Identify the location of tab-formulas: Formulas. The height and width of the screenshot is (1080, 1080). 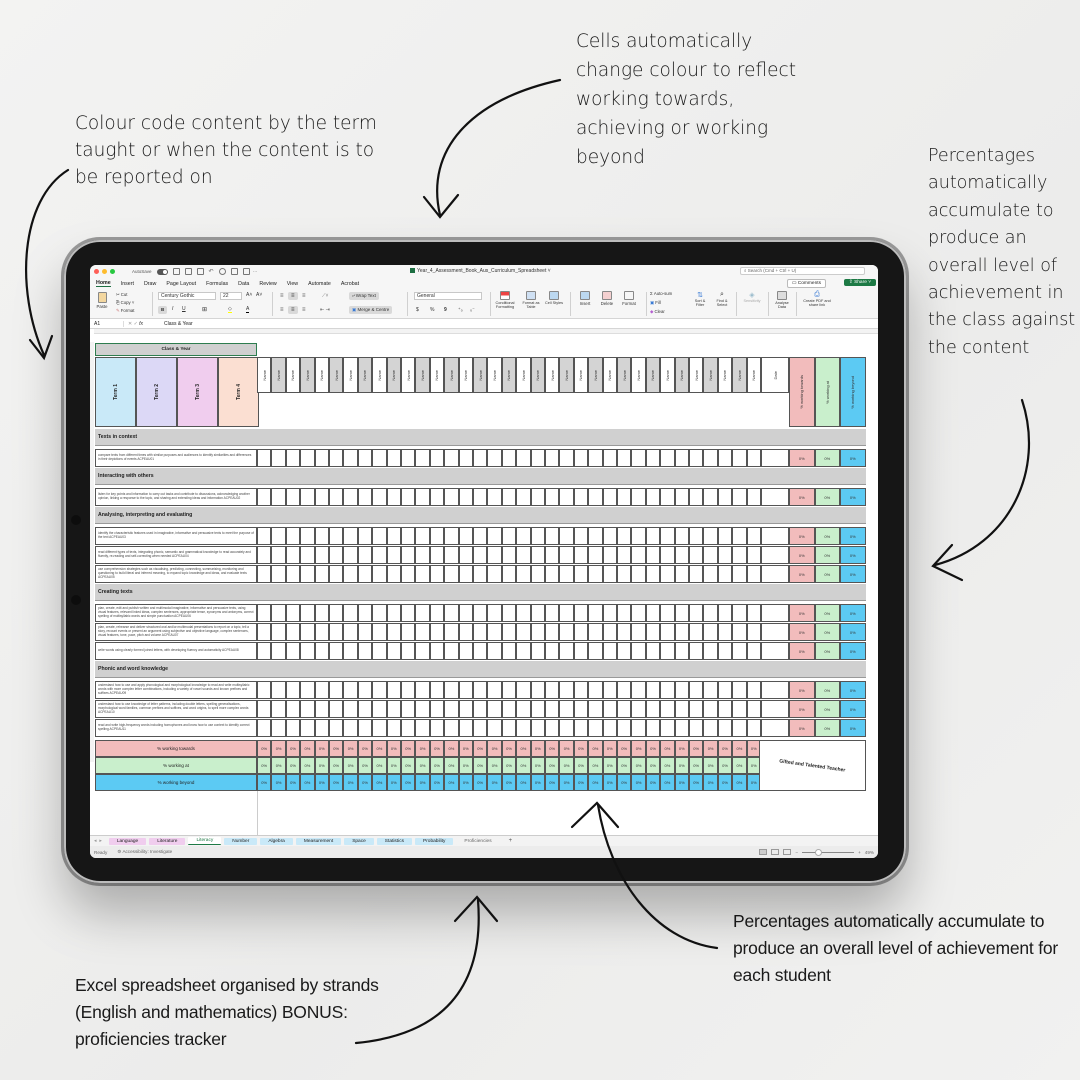
(217, 284).